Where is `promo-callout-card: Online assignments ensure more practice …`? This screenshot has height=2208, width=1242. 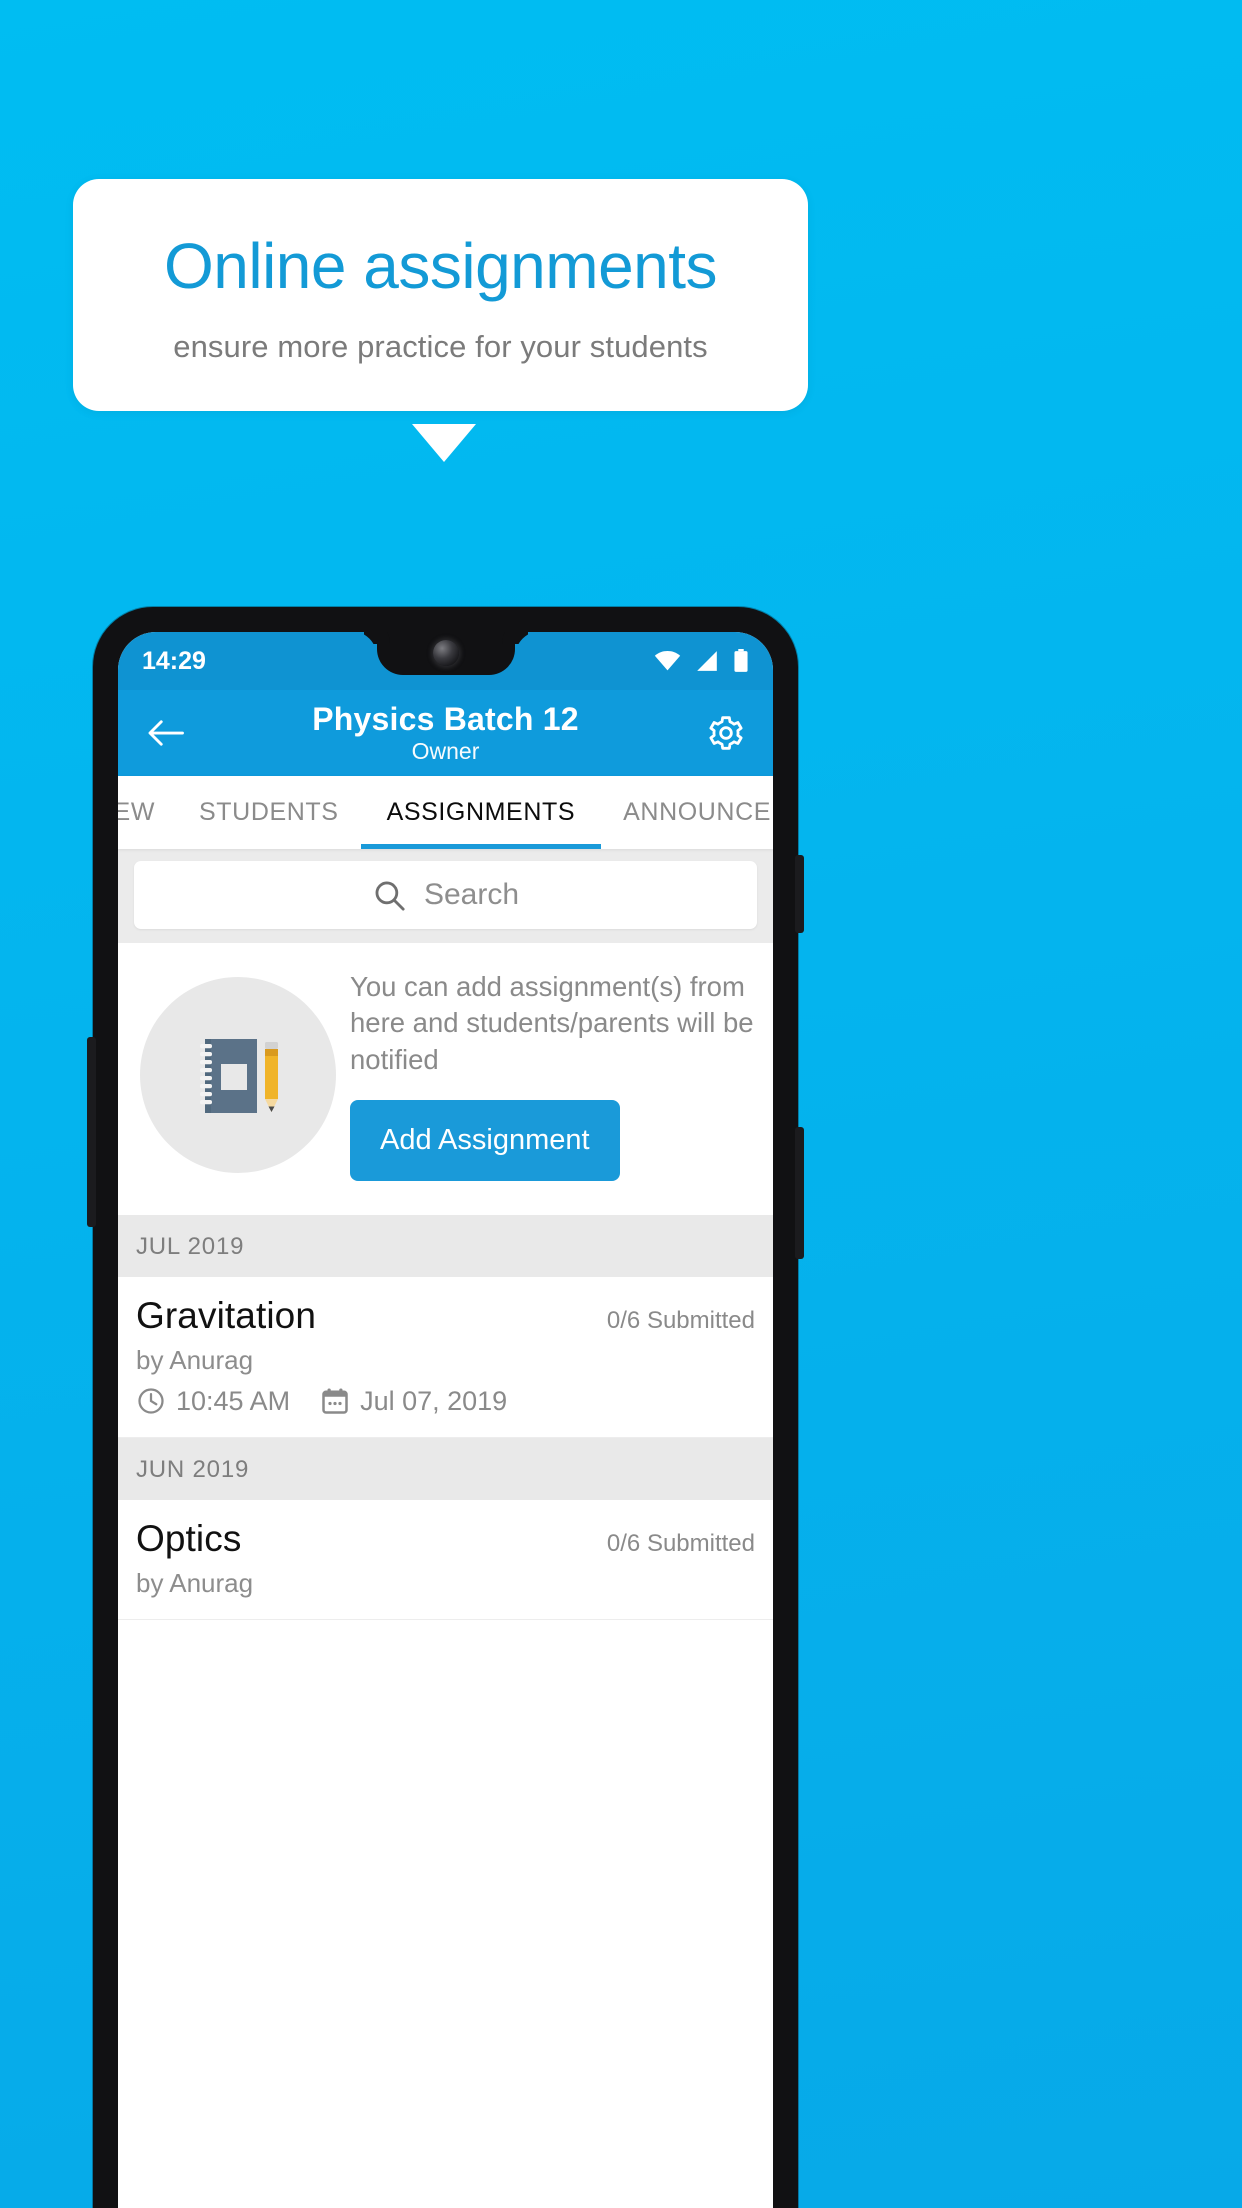 promo-callout-card: Online assignments ensure more practice … is located at coordinates (440, 295).